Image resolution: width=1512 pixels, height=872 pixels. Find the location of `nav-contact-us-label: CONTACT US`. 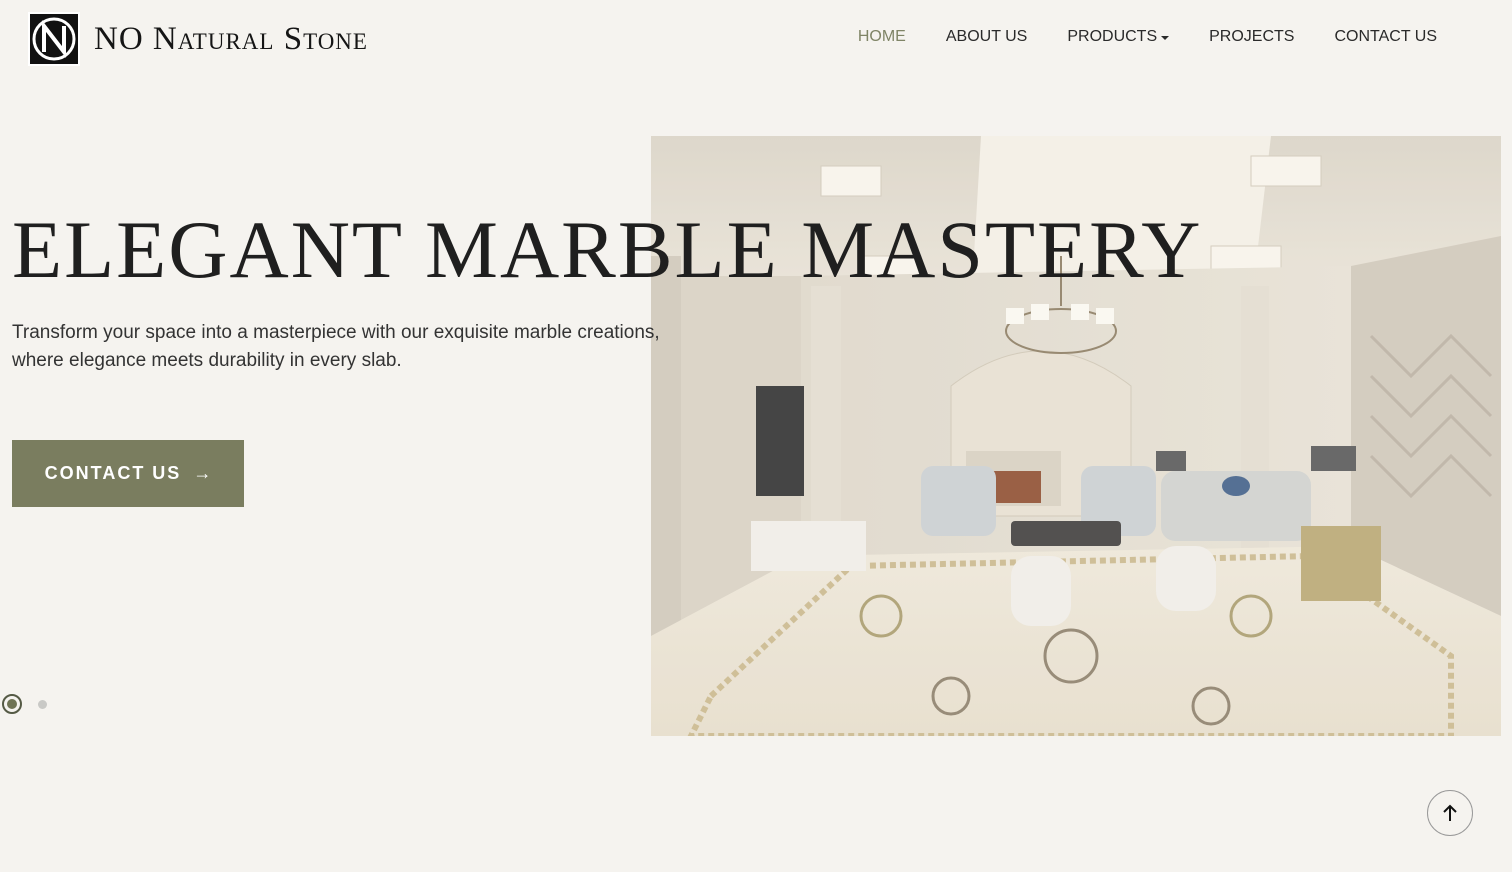

nav-contact-us-label: CONTACT US is located at coordinates (1385, 36).